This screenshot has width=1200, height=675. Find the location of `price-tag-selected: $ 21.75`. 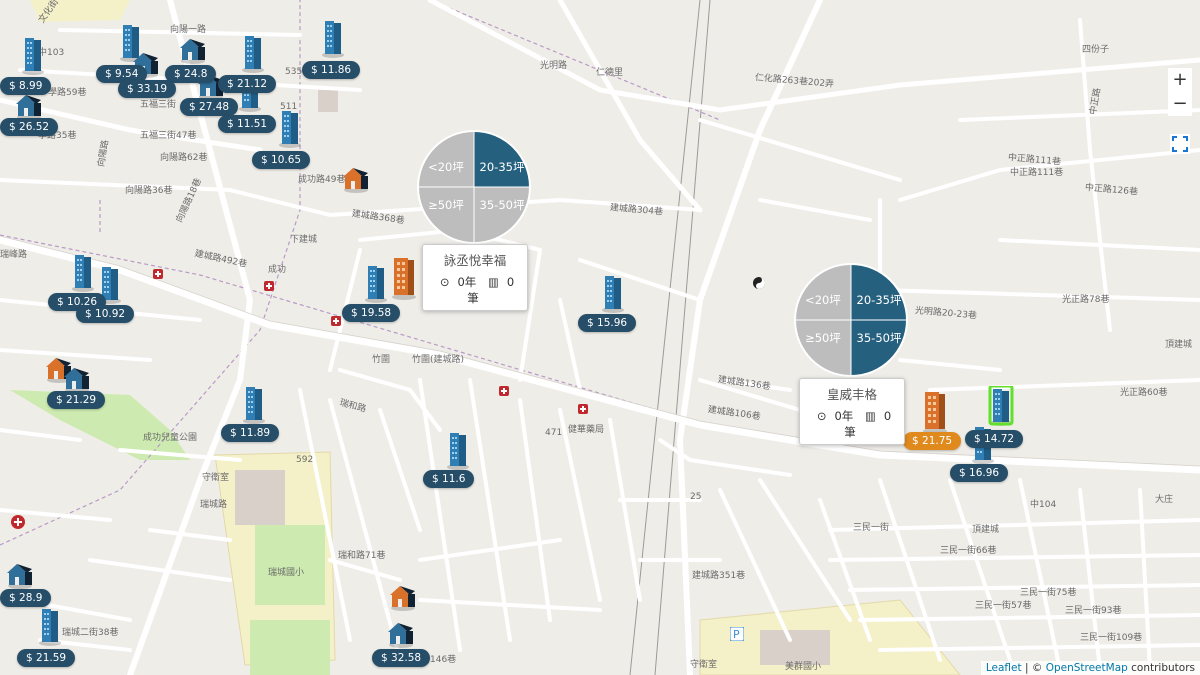

price-tag-selected: $ 21.75 is located at coordinates (932, 441).